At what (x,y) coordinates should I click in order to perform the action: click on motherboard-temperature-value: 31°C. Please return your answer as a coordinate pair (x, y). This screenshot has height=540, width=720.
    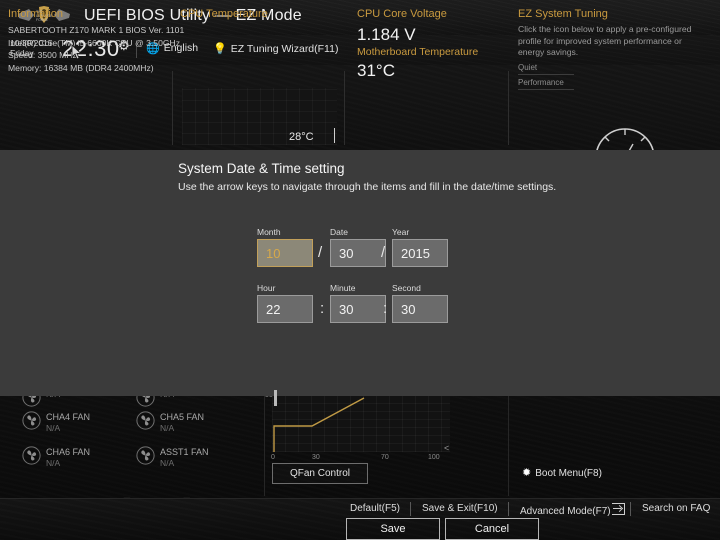
    Looking at the image, I should click on (376, 70).